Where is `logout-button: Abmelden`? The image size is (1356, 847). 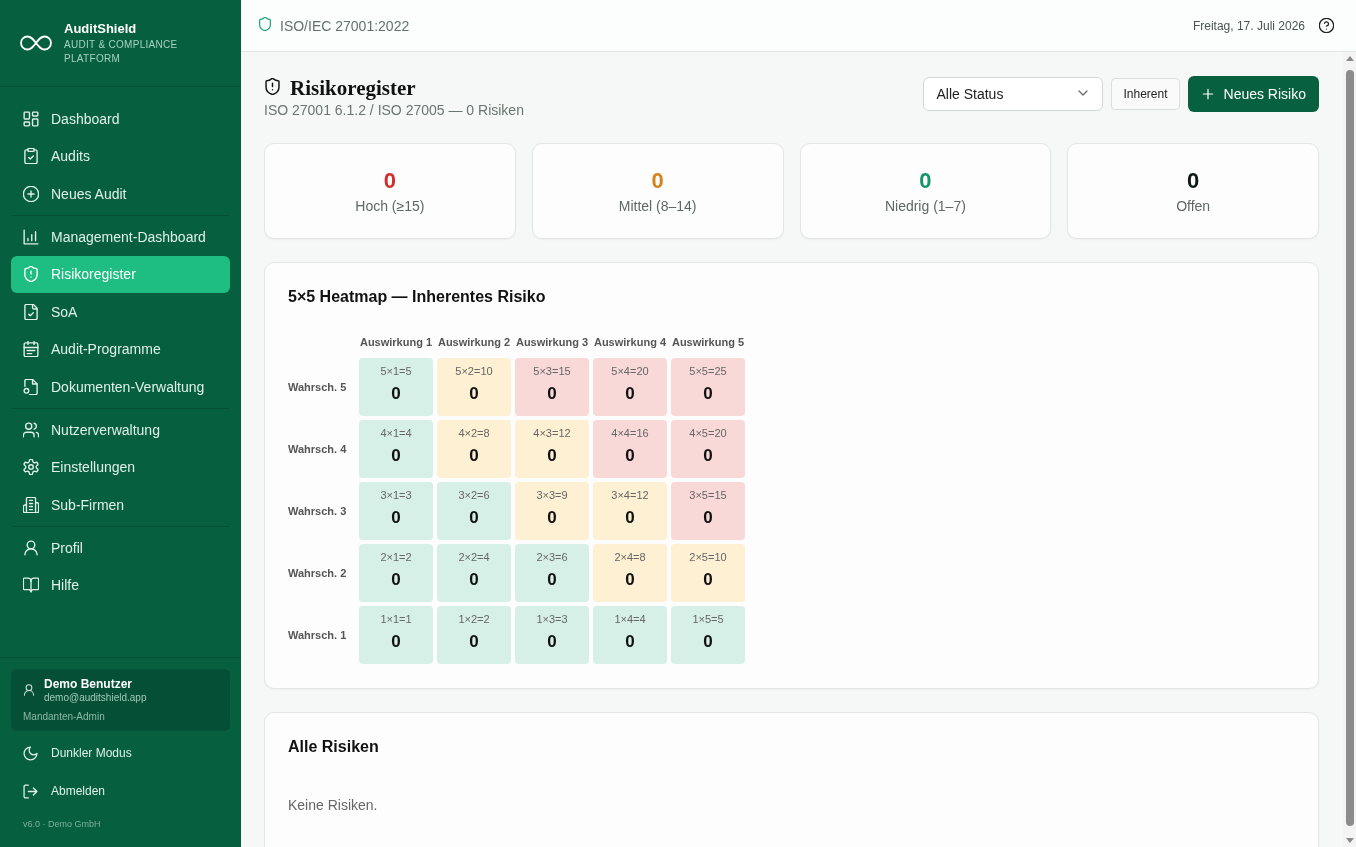
logout-button: Abmelden is located at coordinates (120, 791).